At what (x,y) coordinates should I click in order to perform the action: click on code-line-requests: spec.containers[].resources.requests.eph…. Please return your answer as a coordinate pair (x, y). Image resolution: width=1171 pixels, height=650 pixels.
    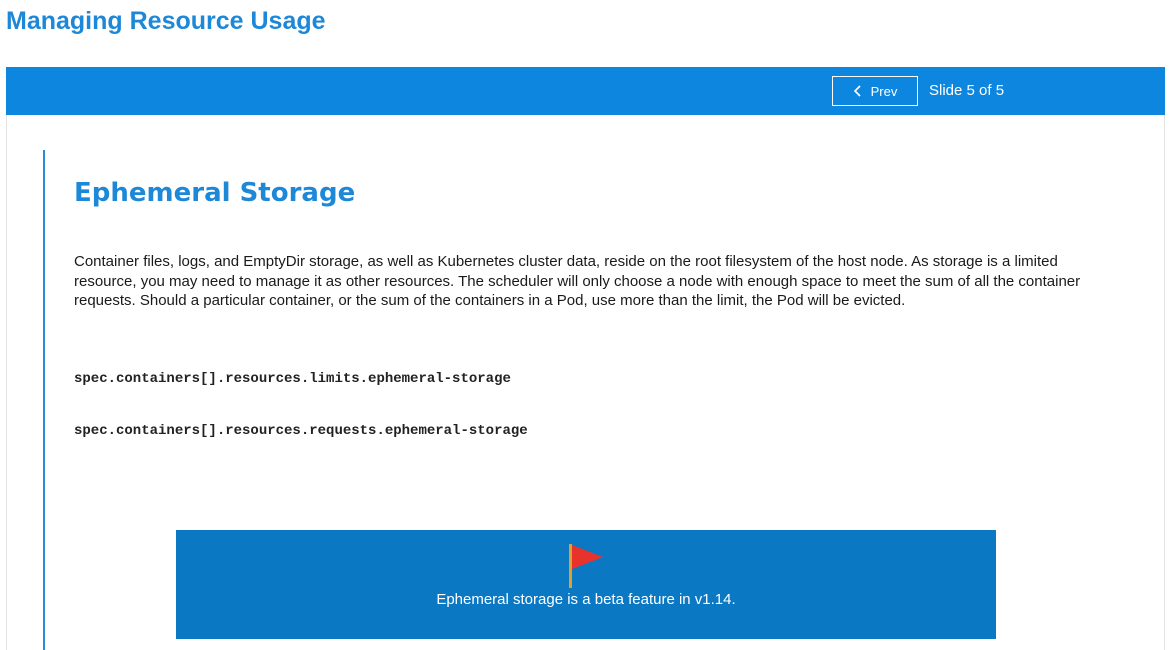
    Looking at the image, I should click on (301, 431).